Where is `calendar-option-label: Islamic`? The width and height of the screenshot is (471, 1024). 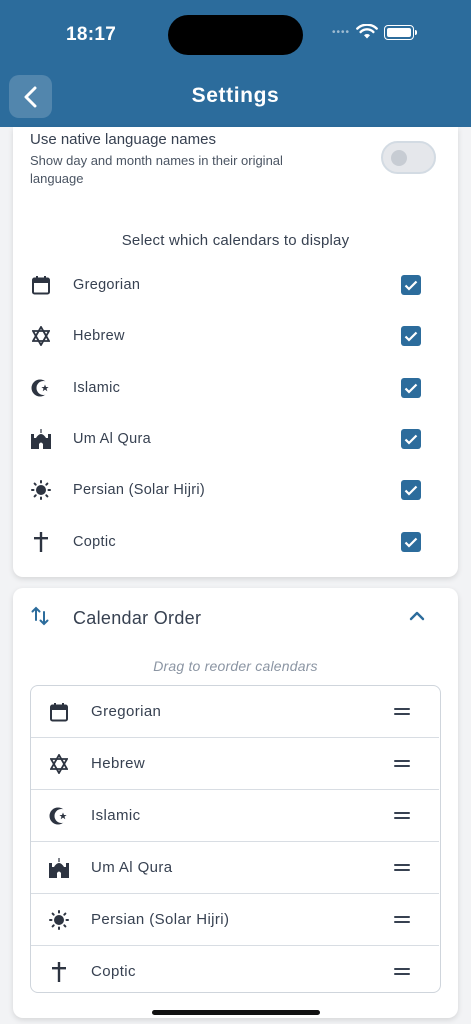 calendar-option-label: Islamic is located at coordinates (97, 388).